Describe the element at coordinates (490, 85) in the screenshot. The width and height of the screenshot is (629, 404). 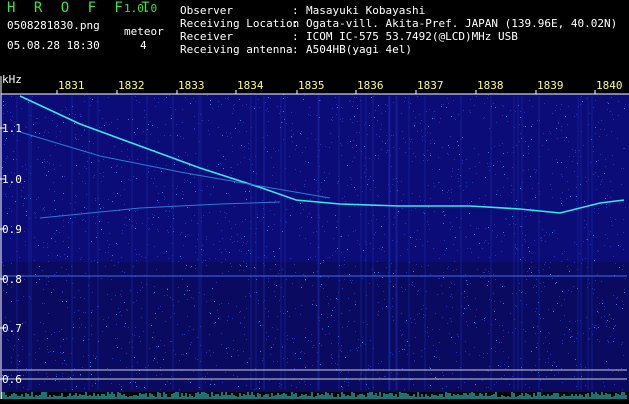
I see `x-tick-1838: 1838` at that location.